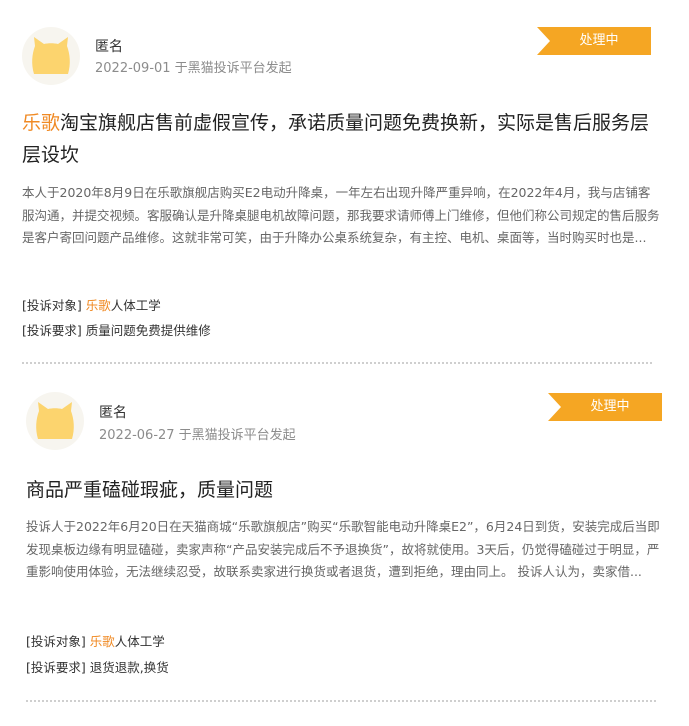 This screenshot has width=689, height=726. Describe the element at coordinates (149, 490) in the screenshot. I see `title-text: 商品严重磕碰瑕疵，质量问题` at that location.